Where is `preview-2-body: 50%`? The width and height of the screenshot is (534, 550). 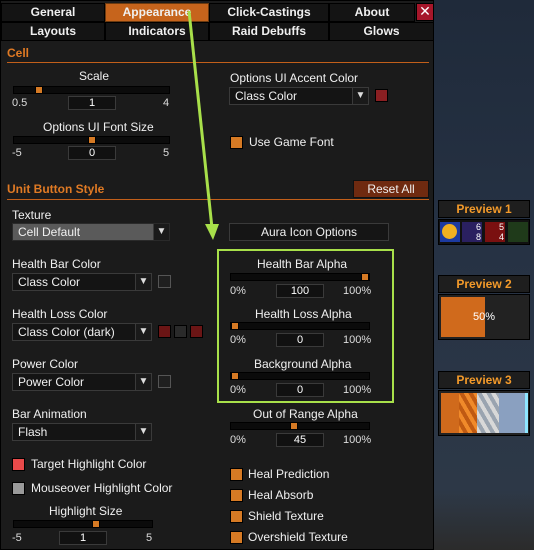
preview-2-body: 50% is located at coordinates (484, 317).